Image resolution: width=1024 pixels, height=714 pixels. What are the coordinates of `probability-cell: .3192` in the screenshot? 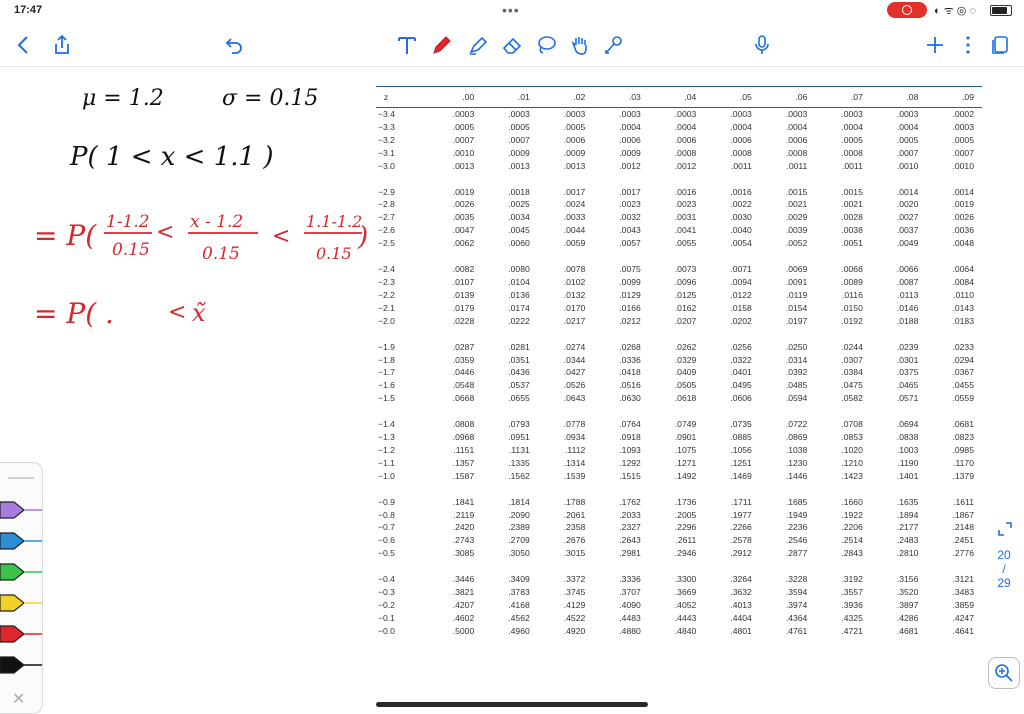 It's located at (852, 579).